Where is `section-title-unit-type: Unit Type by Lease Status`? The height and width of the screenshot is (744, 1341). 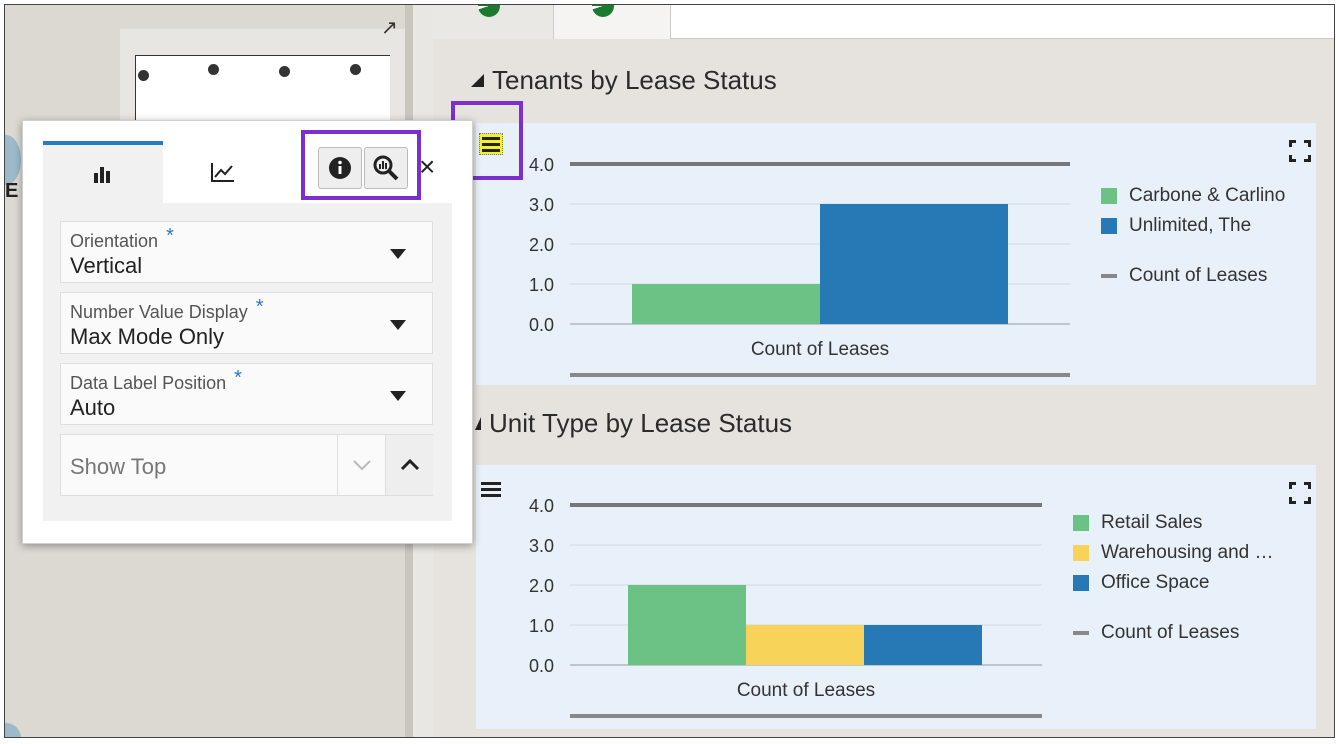
section-title-unit-type: Unit Type by Lease Status is located at coordinates (633, 423).